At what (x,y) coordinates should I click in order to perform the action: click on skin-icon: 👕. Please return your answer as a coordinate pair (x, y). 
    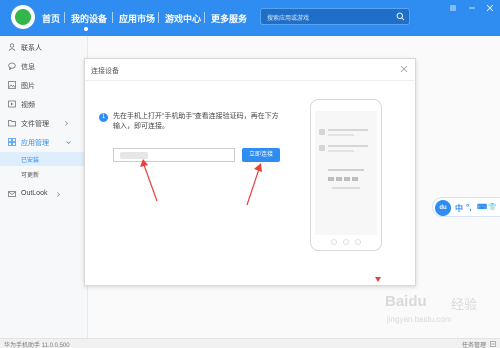
    Looking at the image, I should click on (492, 207).